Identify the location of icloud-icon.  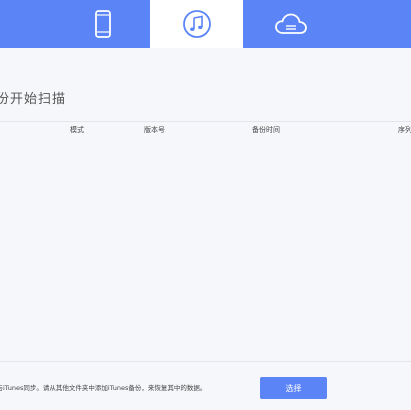
(291, 24).